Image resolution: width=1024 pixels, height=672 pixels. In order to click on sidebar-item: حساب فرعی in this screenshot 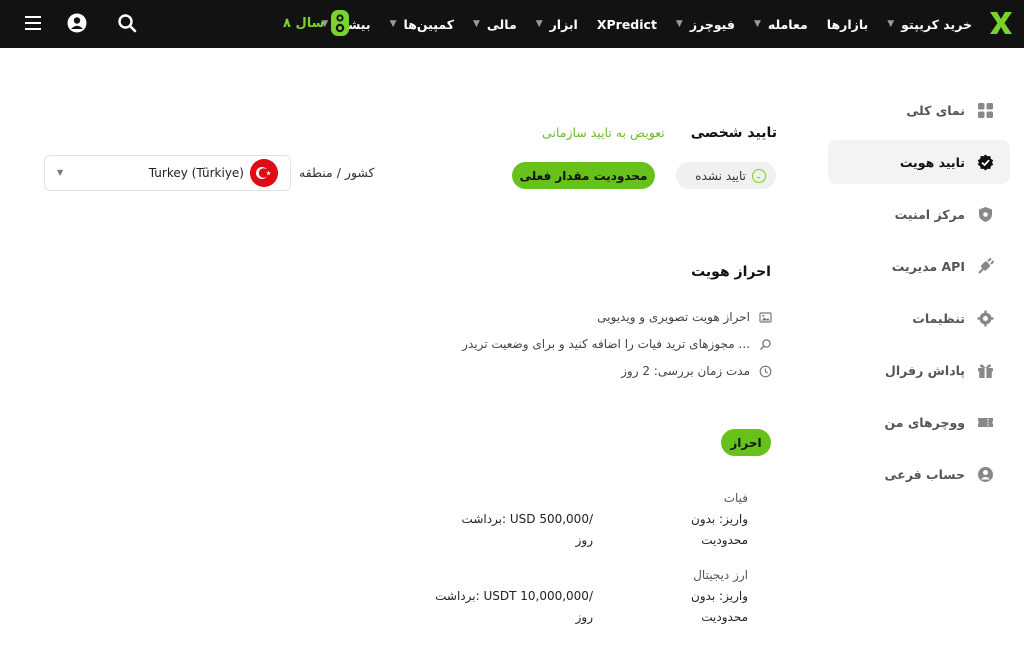, I will do `click(919, 474)`.